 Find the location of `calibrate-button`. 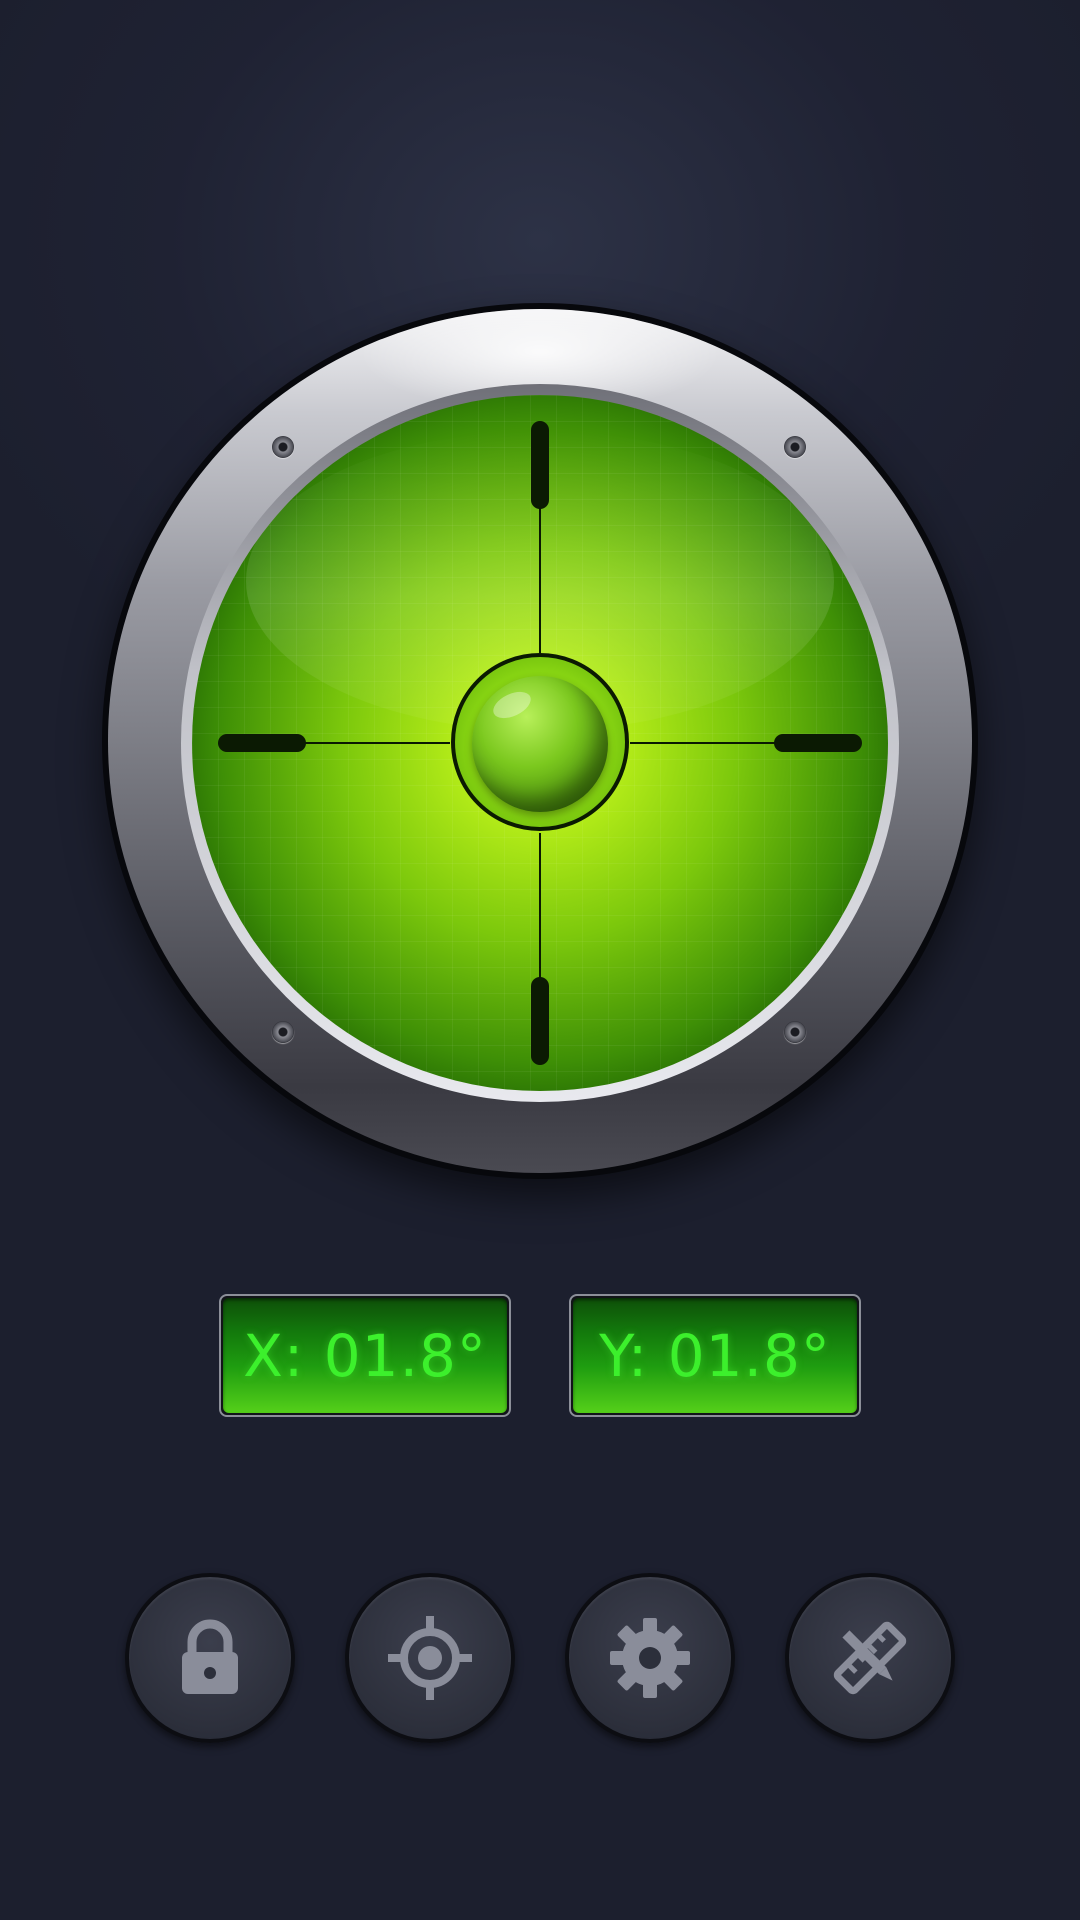

calibrate-button is located at coordinates (430, 1658).